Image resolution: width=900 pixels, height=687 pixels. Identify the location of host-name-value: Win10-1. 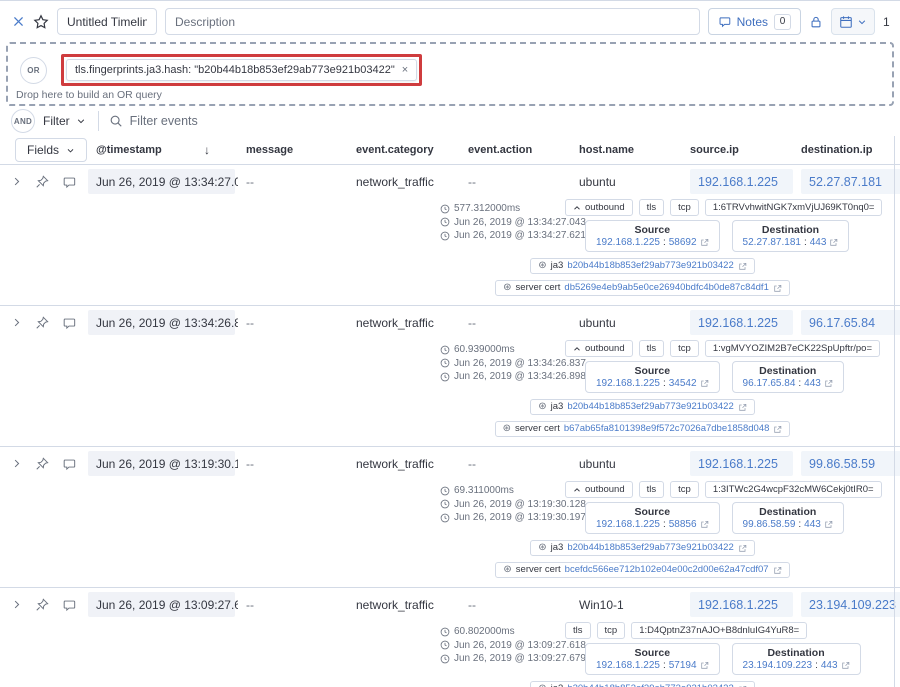
(626, 605).